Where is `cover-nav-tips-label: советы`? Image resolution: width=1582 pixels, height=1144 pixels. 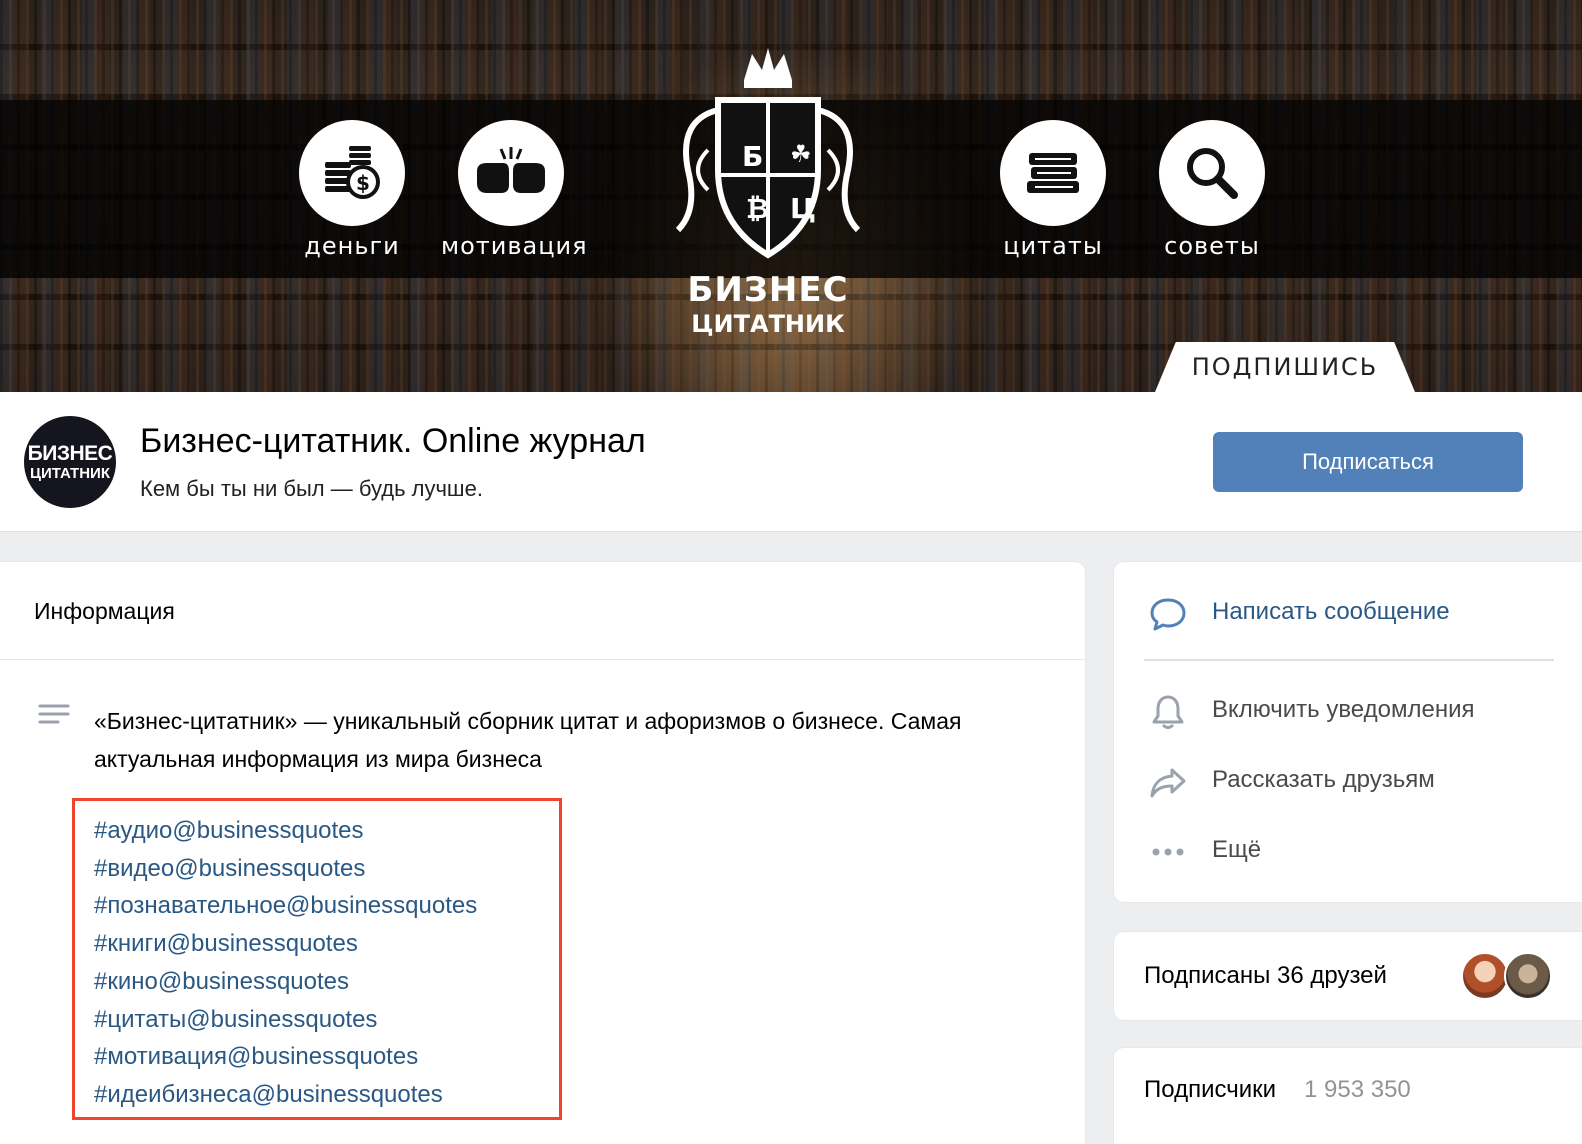
cover-nav-tips-label: советы is located at coordinates (1212, 246).